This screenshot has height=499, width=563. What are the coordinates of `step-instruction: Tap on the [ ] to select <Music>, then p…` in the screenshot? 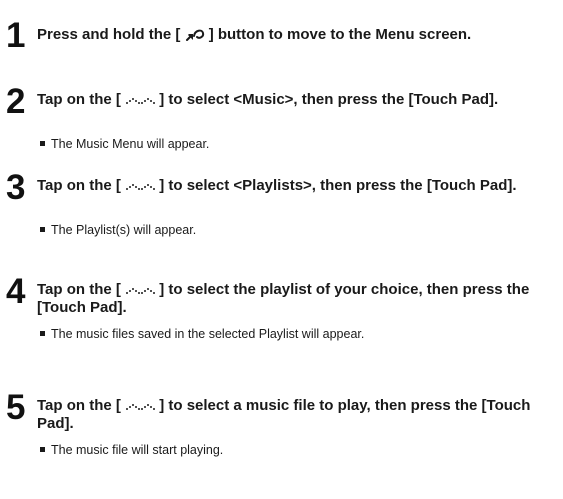 It's located at (298, 100).